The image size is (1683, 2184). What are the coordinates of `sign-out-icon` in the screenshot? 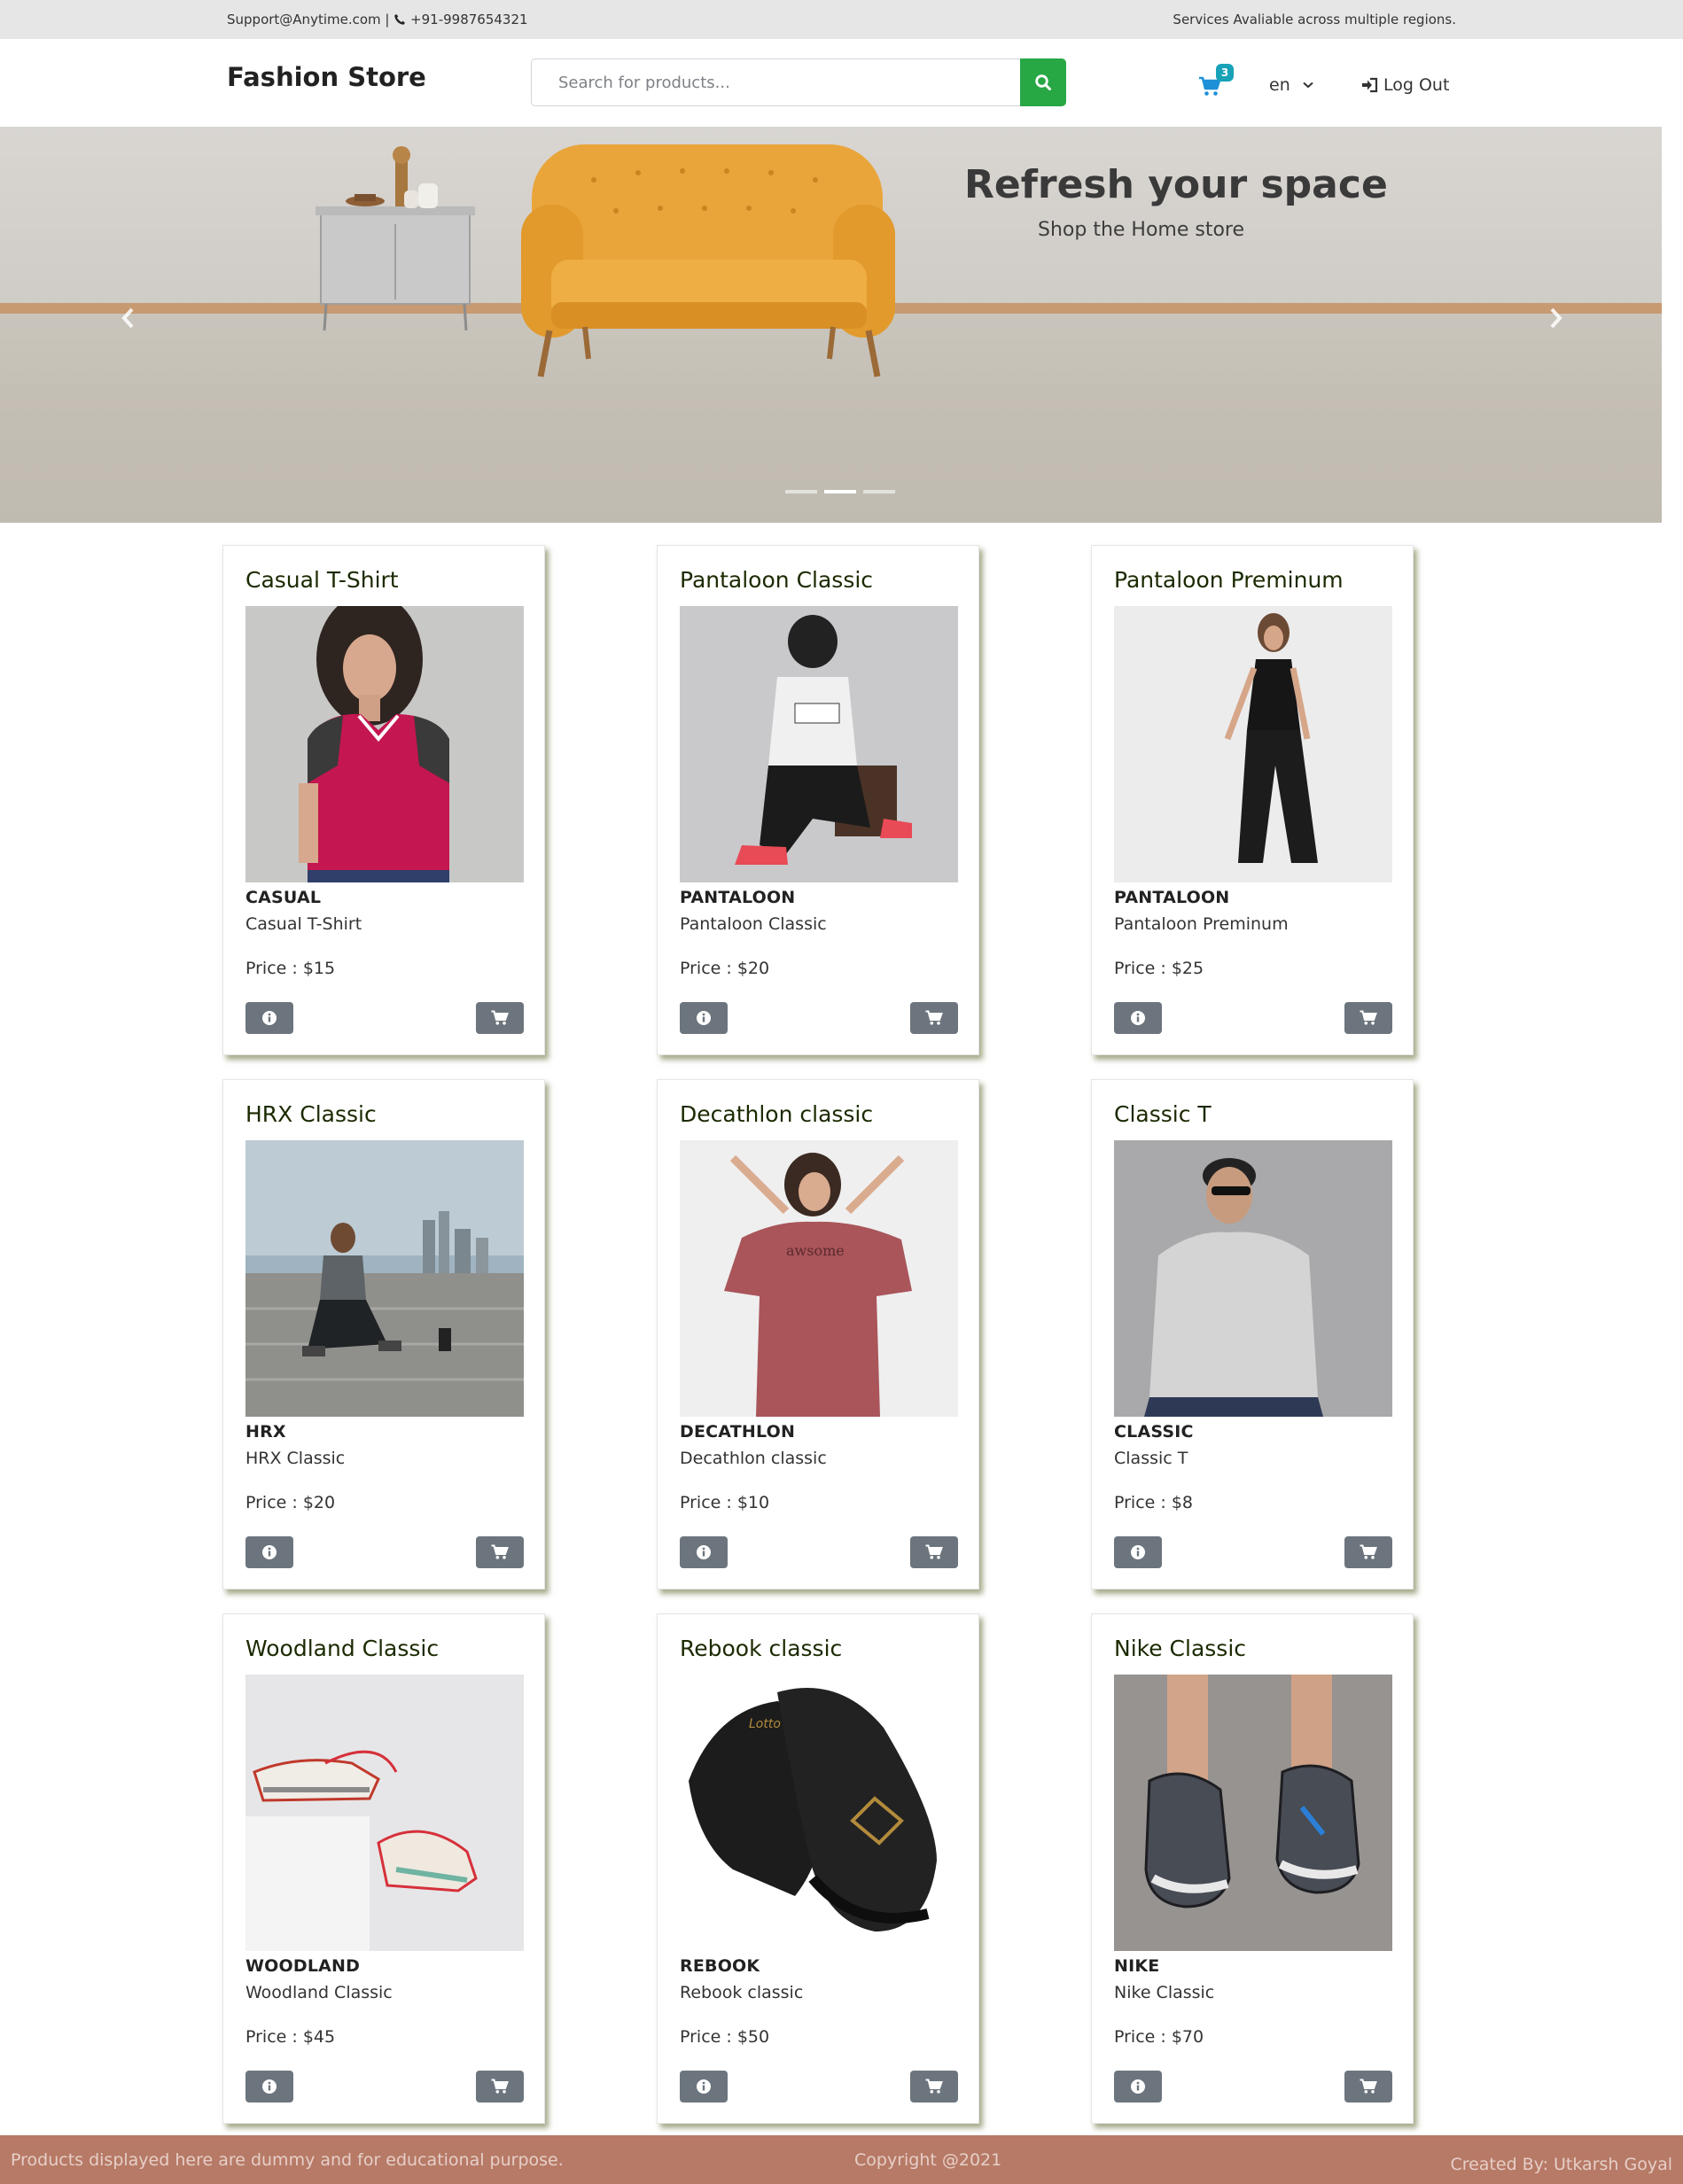 It's located at (1370, 85).